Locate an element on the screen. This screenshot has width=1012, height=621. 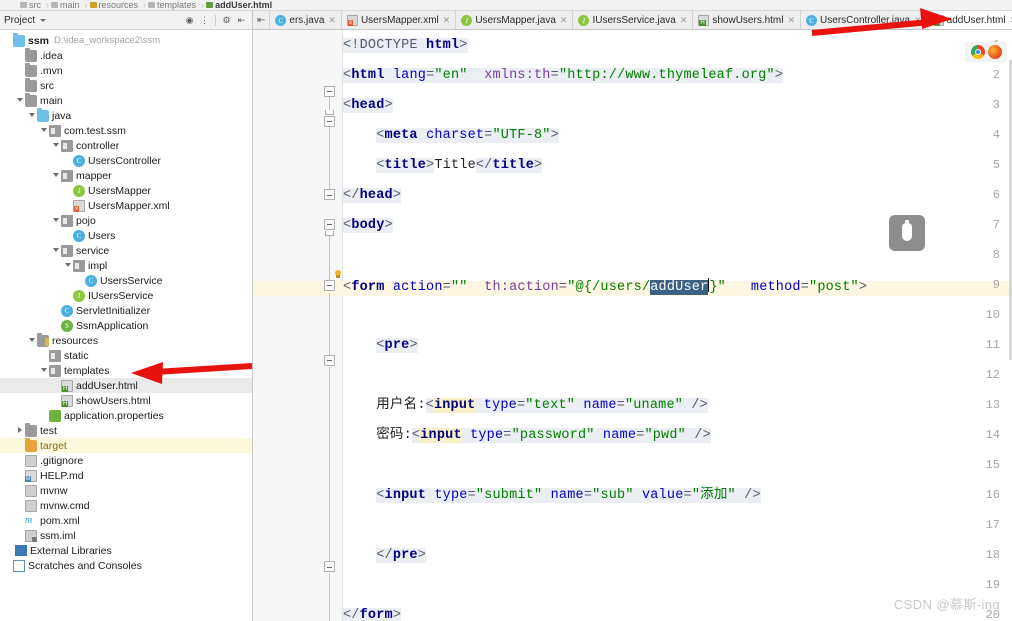
tree-item-service: service is located at coordinates (126, 250).